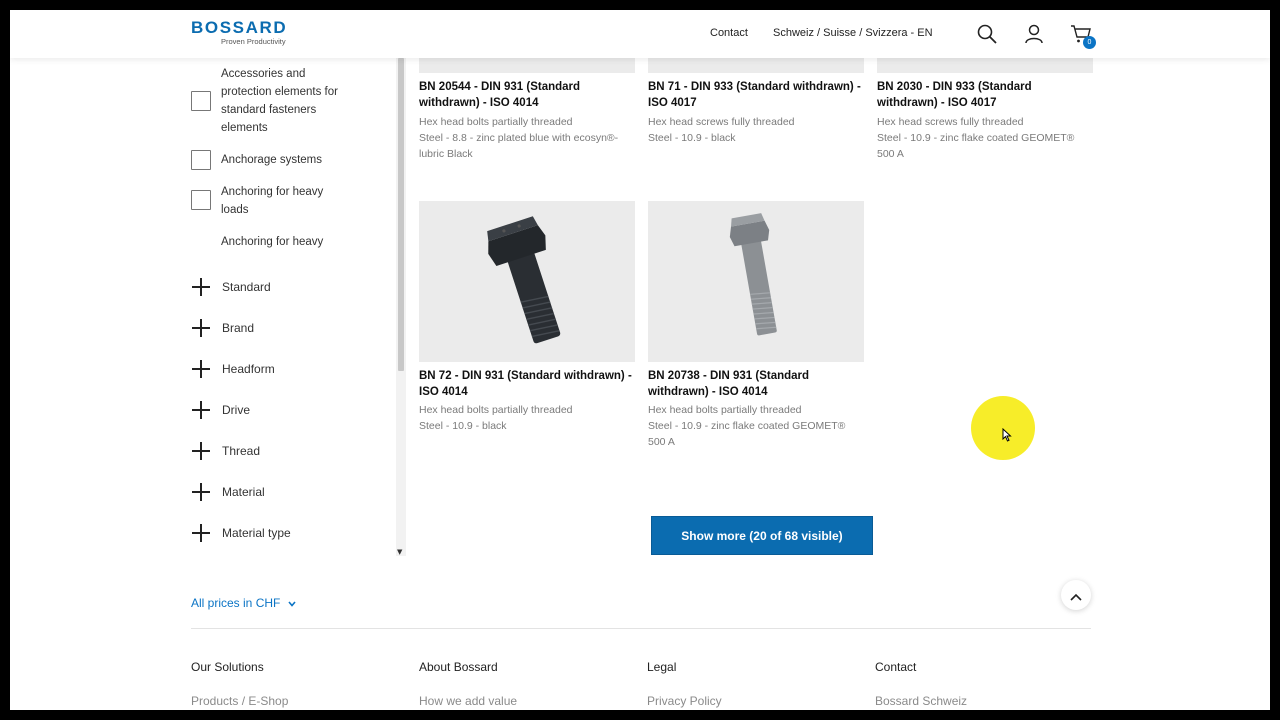 The image size is (1280, 720). Describe the element at coordinates (853, 33) in the screenshot. I see `region-selector: Schweiz / Suisse / Svizzera - EN` at that location.